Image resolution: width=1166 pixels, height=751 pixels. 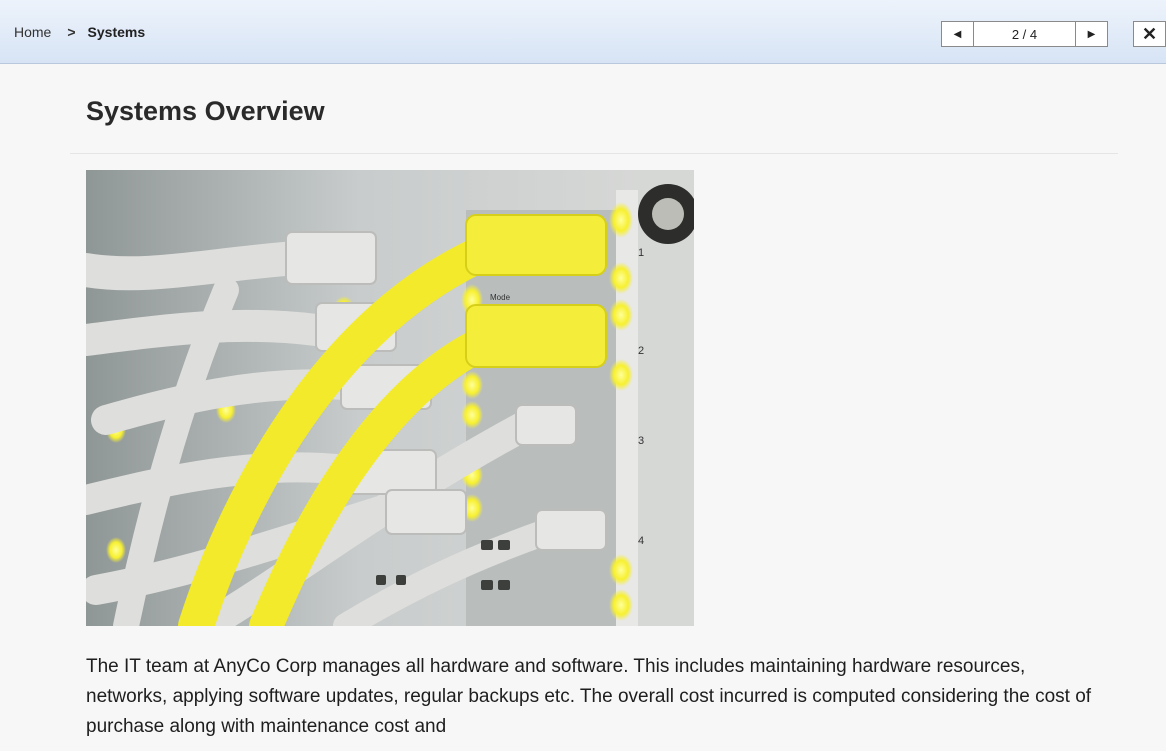 I want to click on svg-text: 1, so click(x=641, y=253).